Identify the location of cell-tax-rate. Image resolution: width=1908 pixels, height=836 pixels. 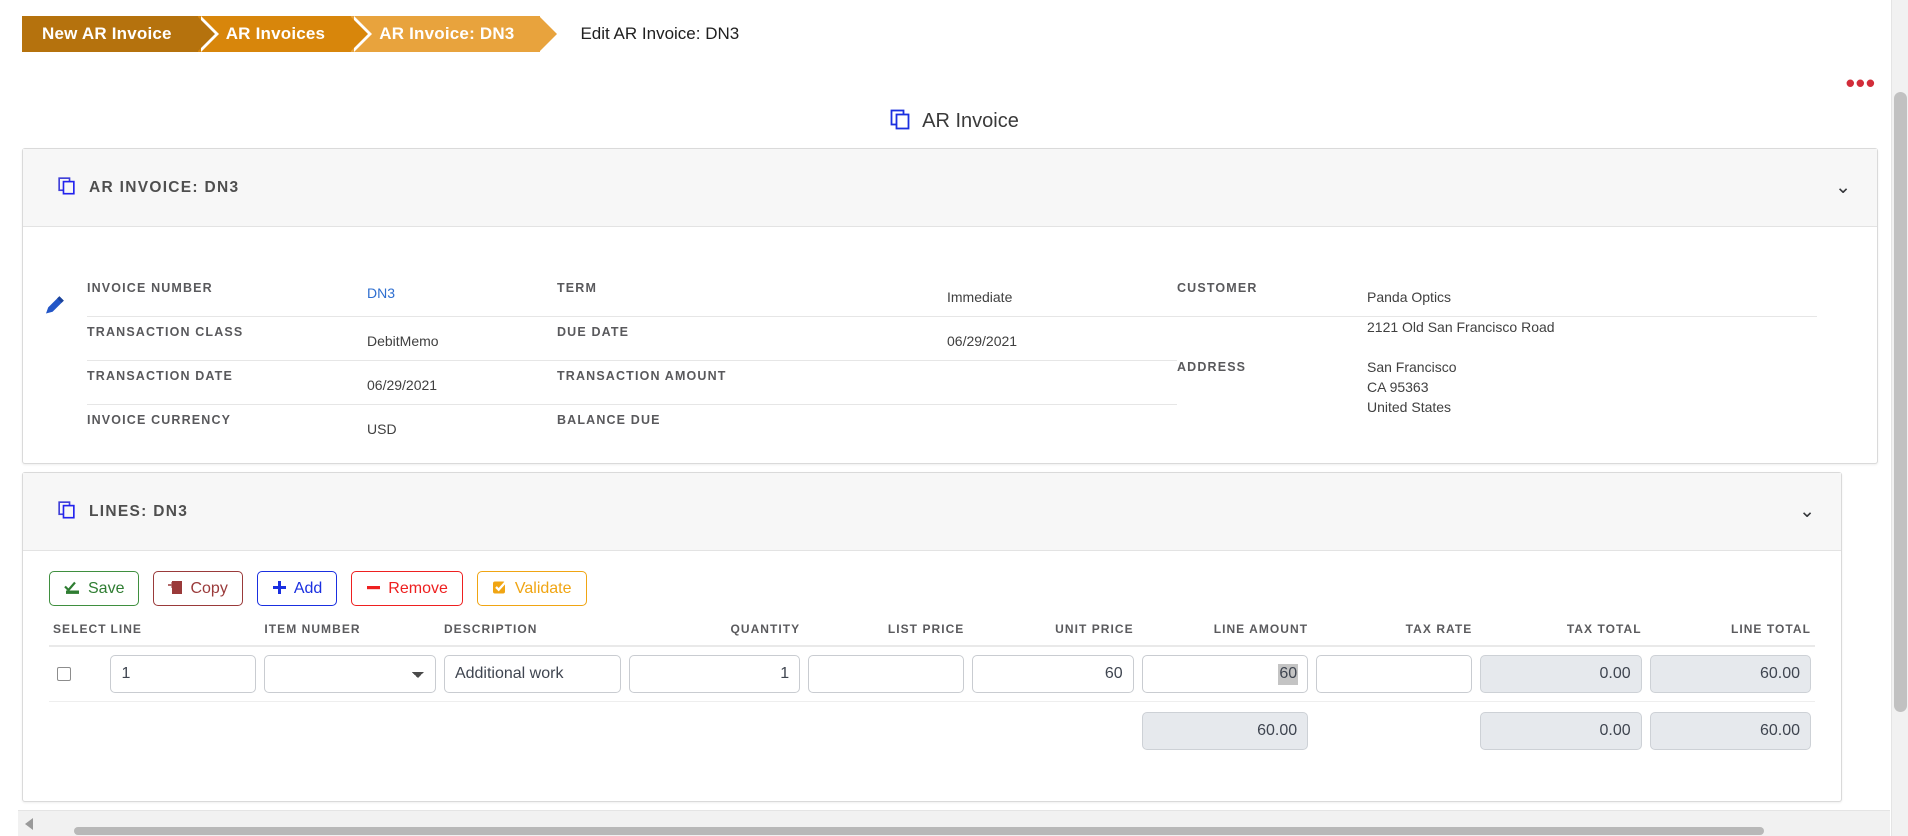
(1394, 674).